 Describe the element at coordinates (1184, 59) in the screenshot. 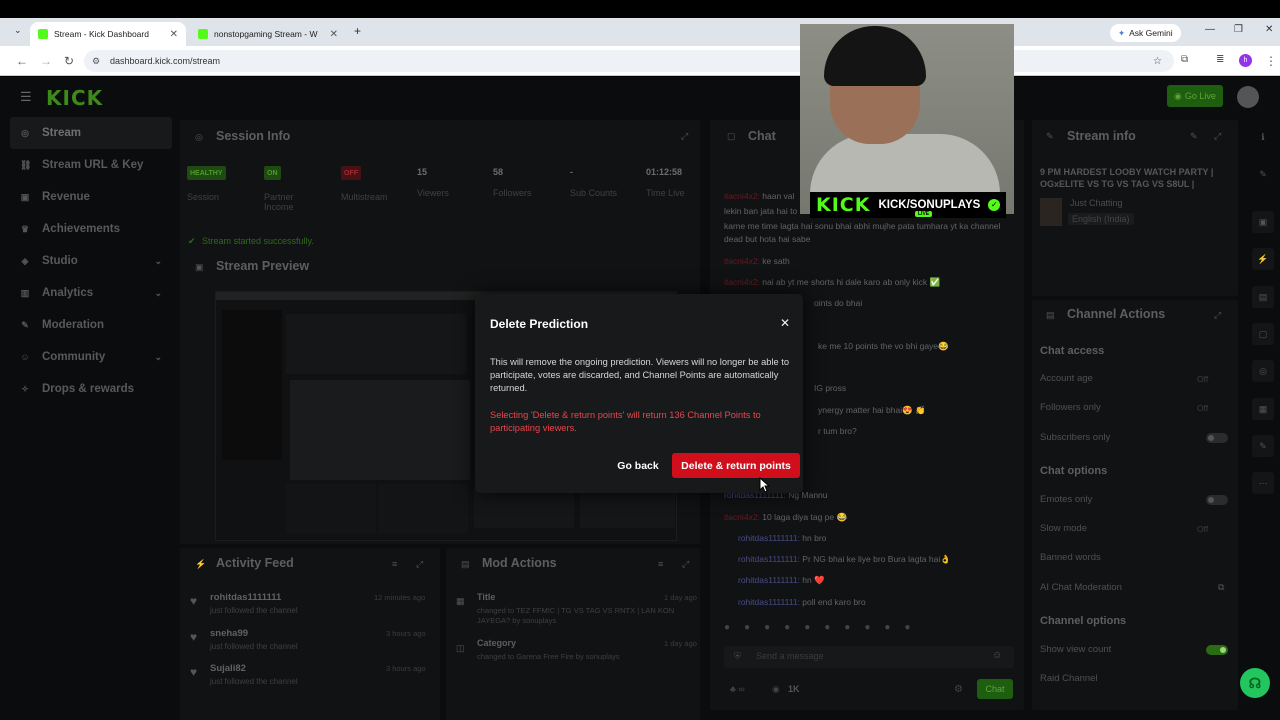

I see `extensions-icon: ⧉` at that location.